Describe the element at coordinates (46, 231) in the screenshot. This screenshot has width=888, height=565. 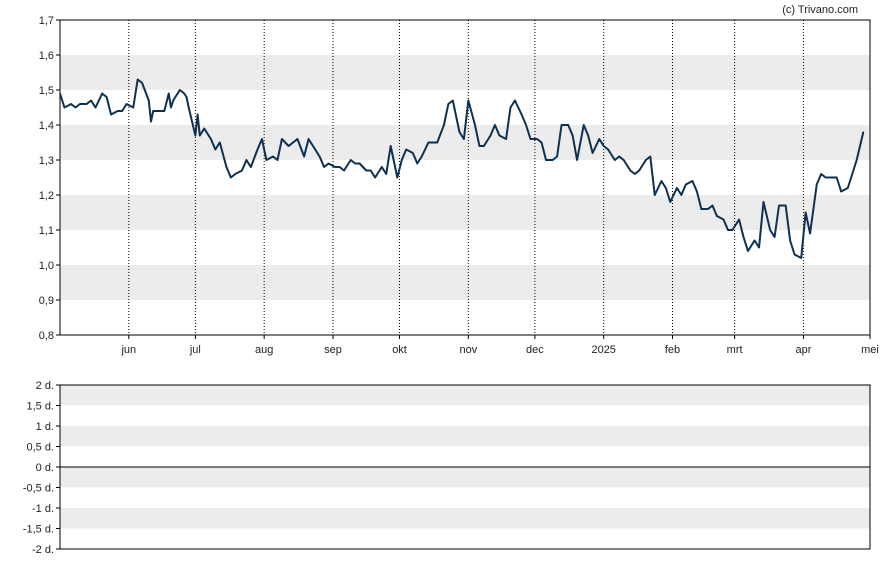
I see `y-tick-label: 1,1` at that location.